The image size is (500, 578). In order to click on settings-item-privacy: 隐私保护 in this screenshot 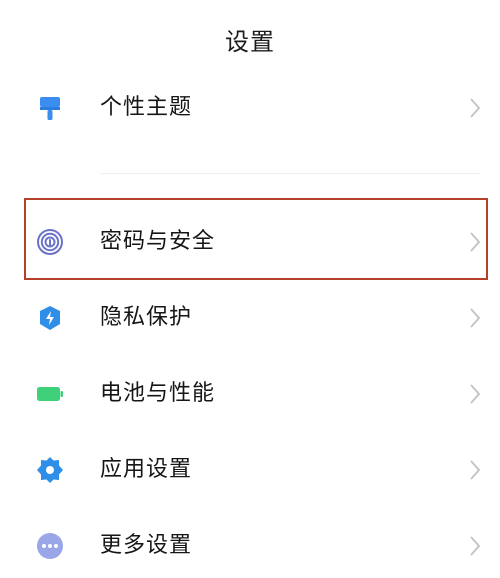, I will do `click(250, 318)`.